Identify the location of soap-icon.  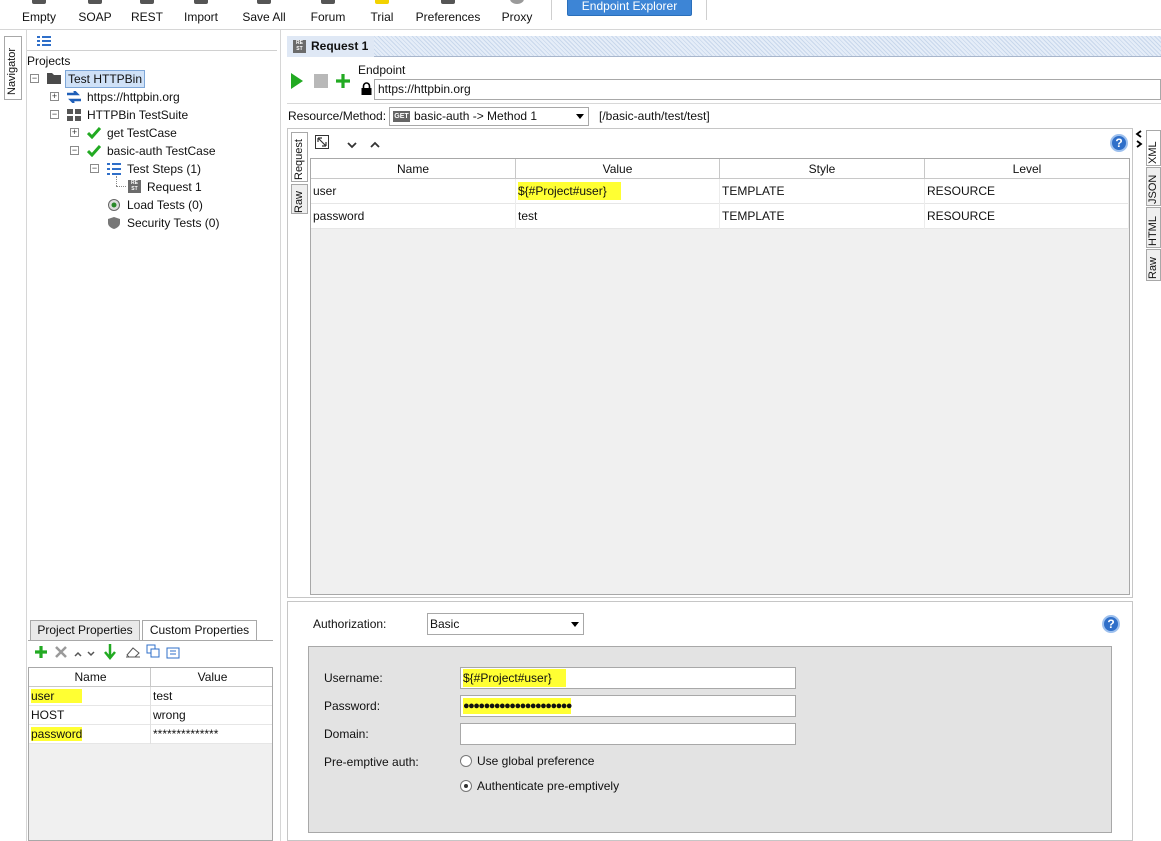
(95, 2).